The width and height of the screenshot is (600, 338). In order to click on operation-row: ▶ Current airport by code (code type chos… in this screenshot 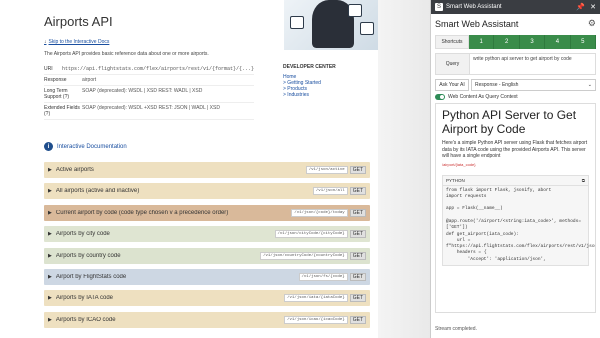, I will do `click(207, 212)`.